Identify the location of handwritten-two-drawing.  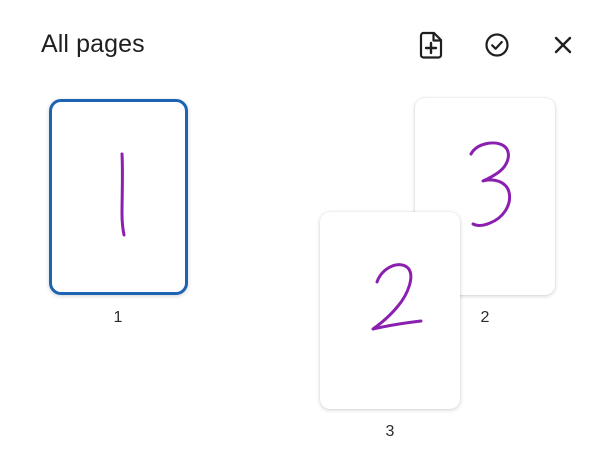
(397, 297).